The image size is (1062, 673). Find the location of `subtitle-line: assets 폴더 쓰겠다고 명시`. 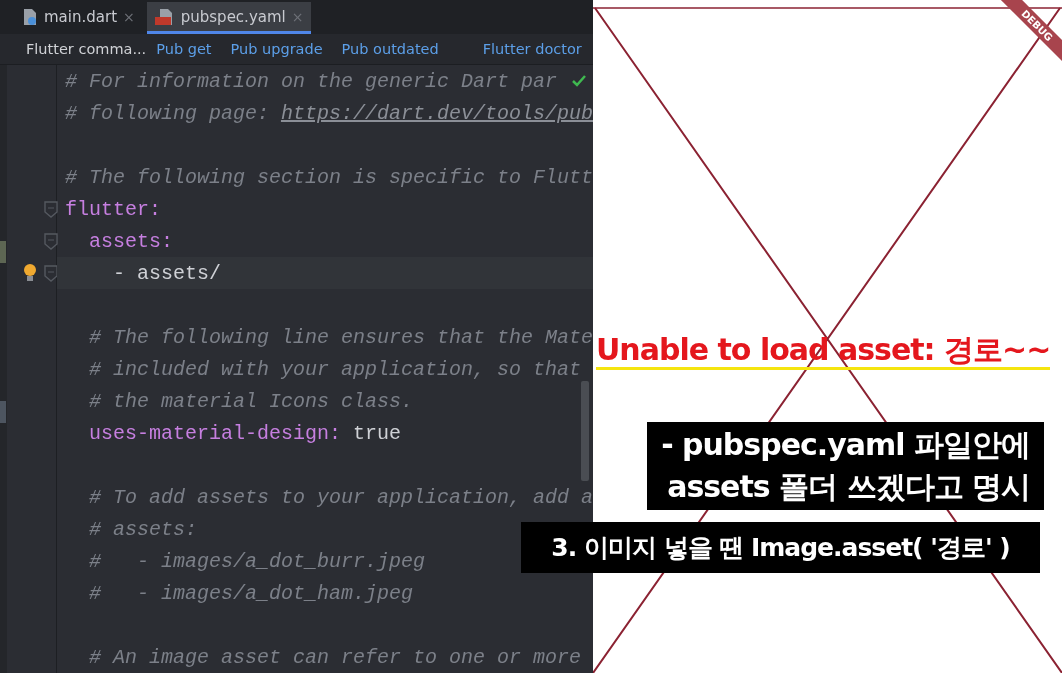

subtitle-line: assets 폴더 쓰겠다고 명시 is located at coordinates (848, 487).